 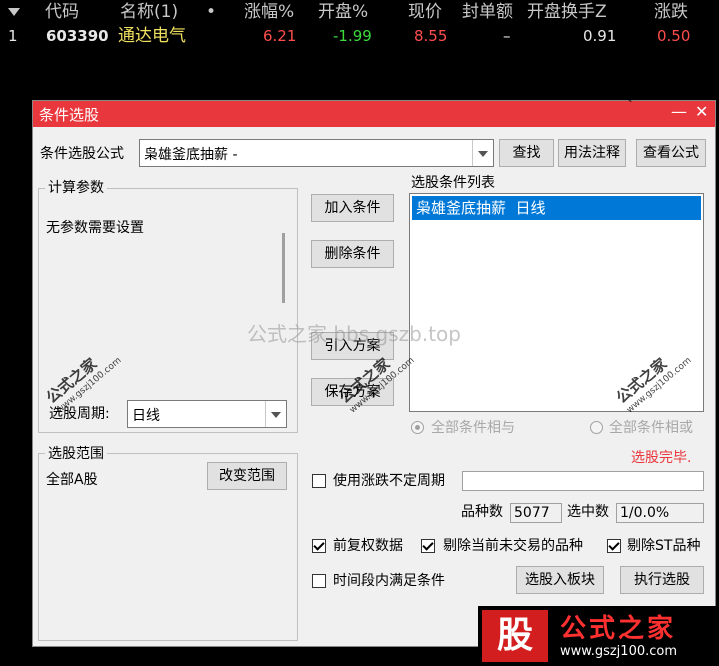 I want to click on formula-value: 枭雄釜底抽薪 -, so click(x=191, y=155).